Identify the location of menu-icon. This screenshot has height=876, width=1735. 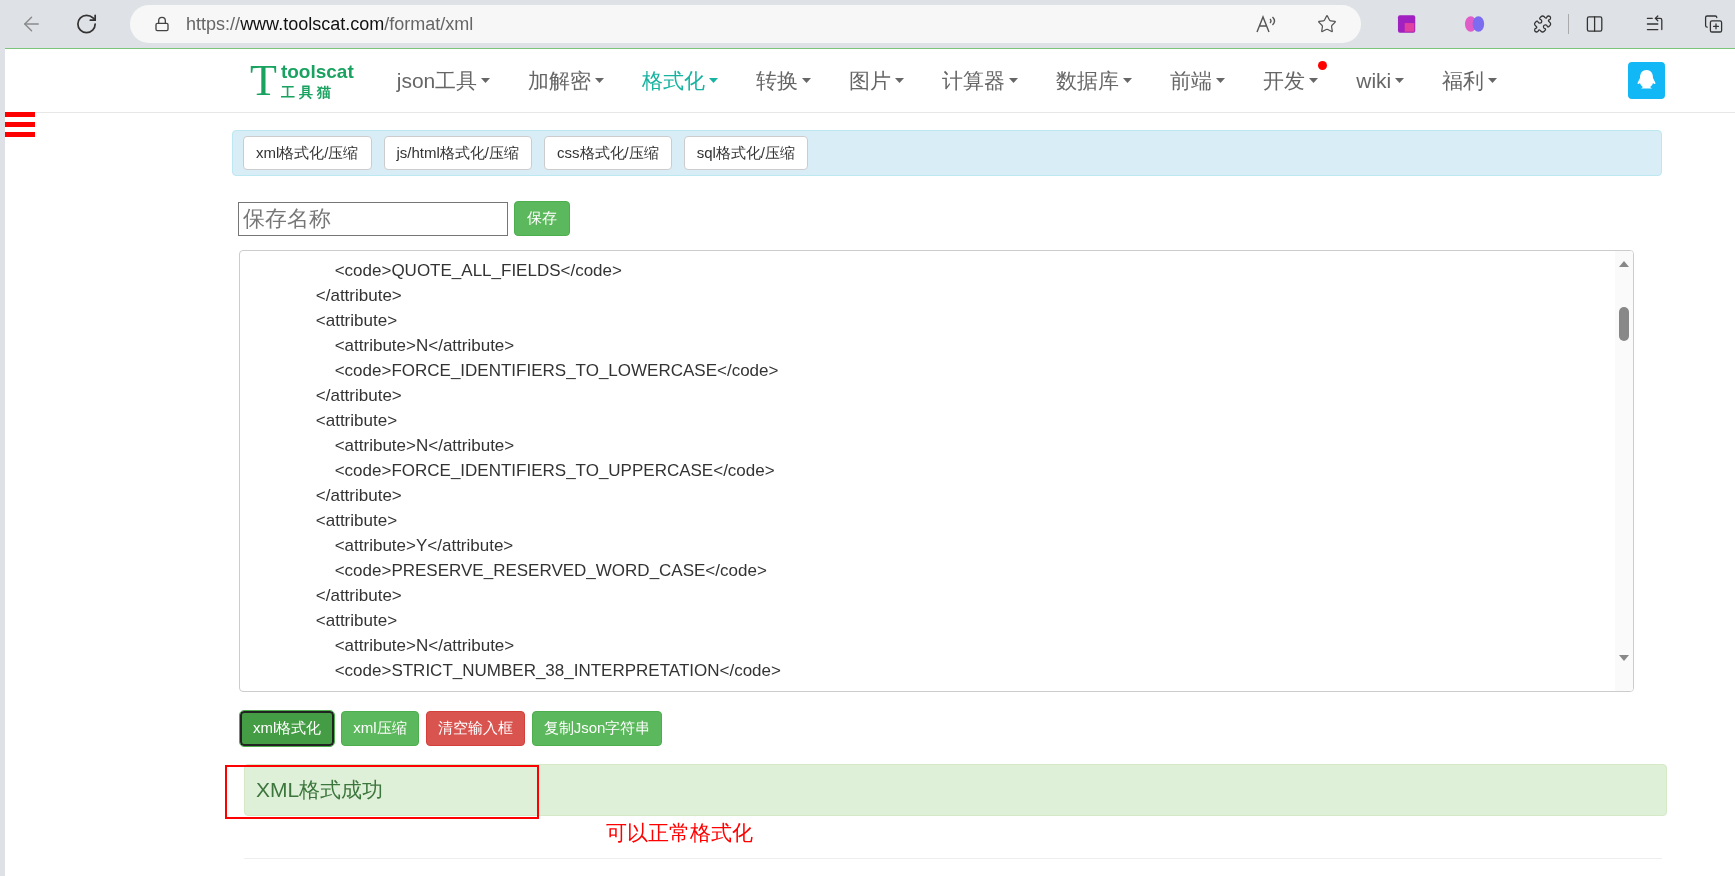
(20, 124).